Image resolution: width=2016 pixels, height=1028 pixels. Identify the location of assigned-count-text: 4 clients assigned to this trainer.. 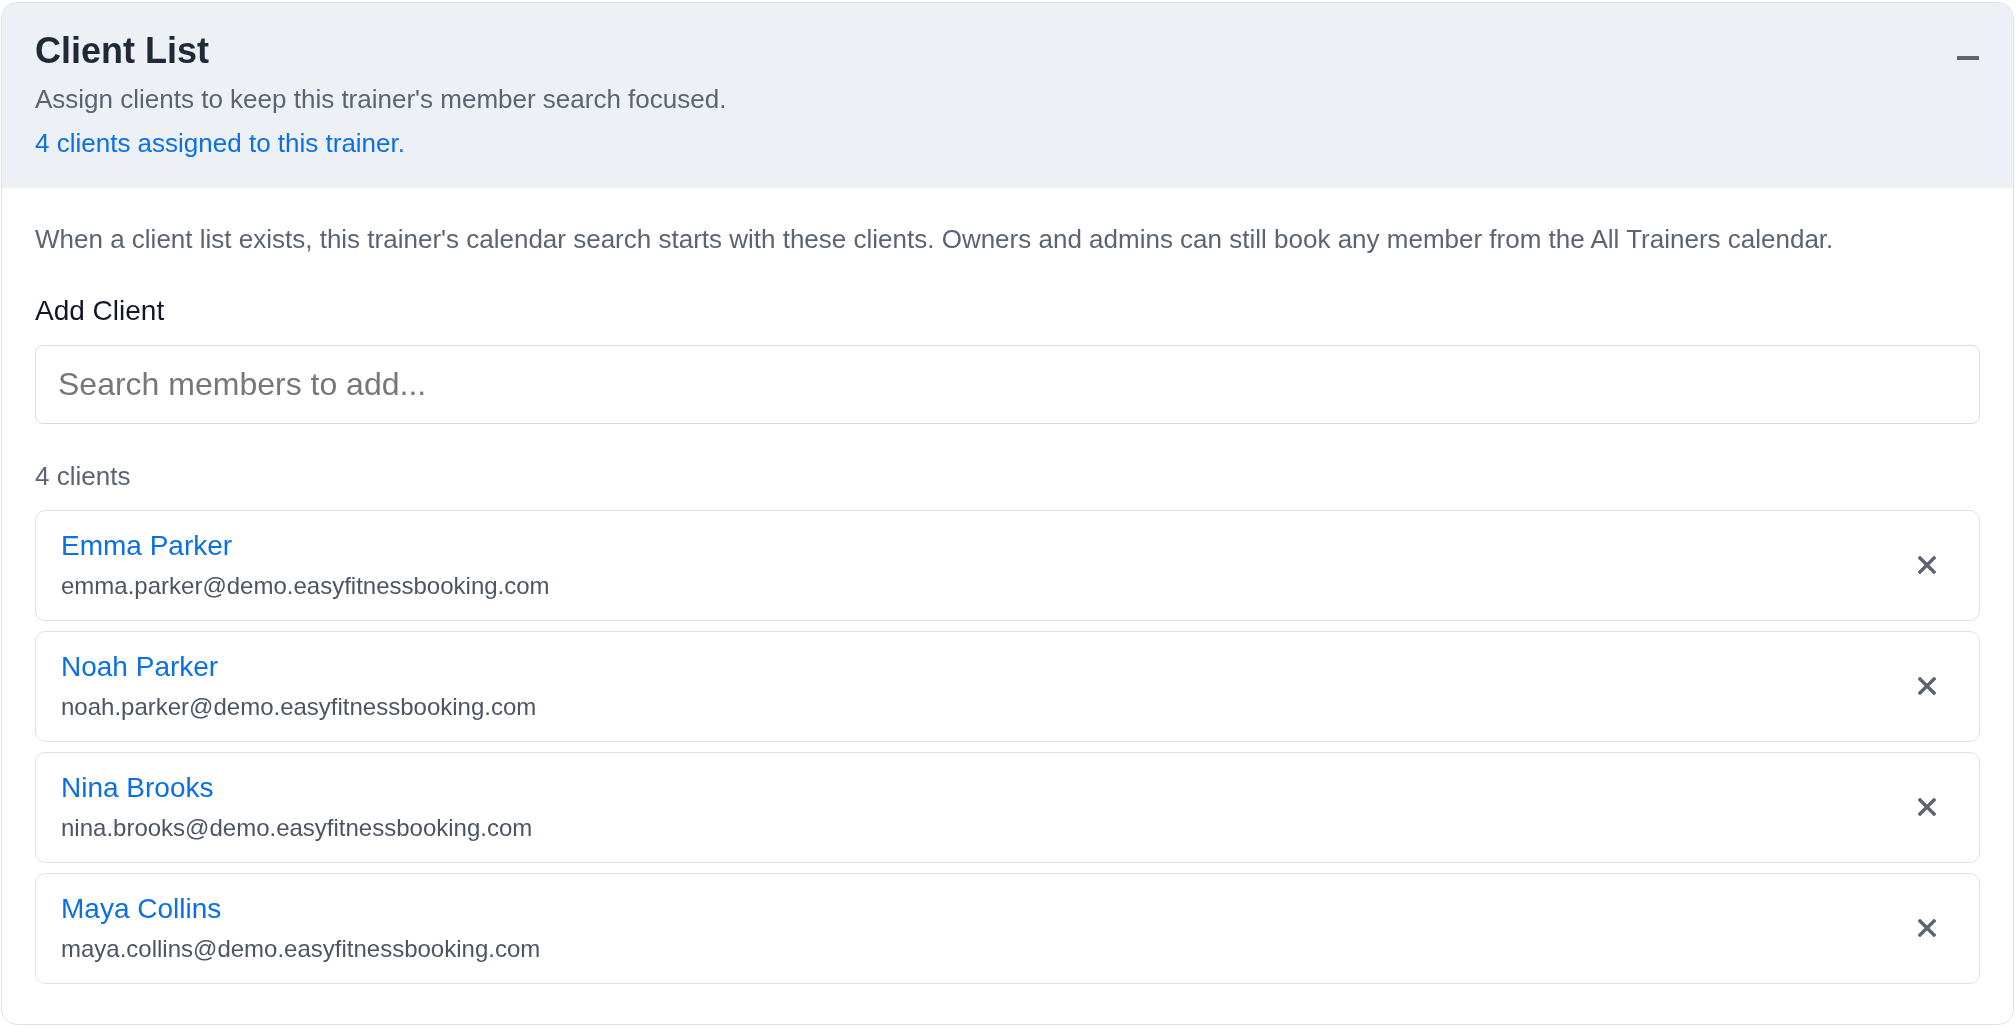
(220, 143).